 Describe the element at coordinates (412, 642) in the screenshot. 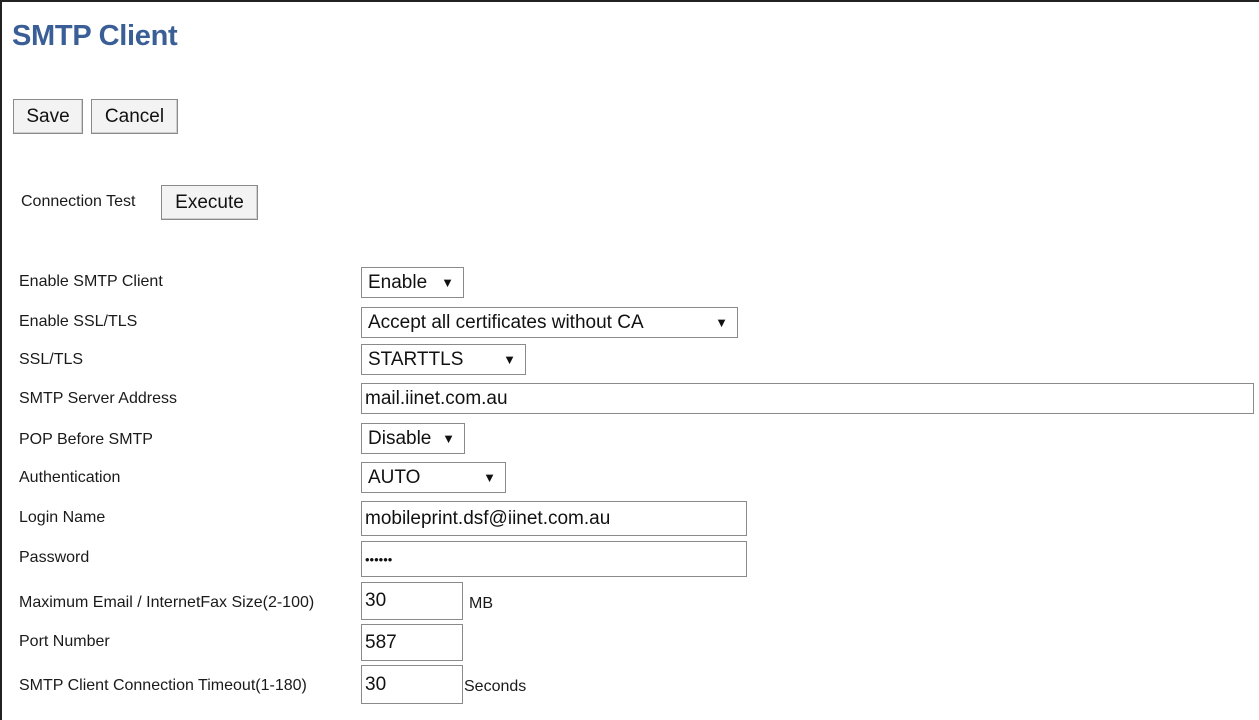

I see `port-number-field: 587` at that location.